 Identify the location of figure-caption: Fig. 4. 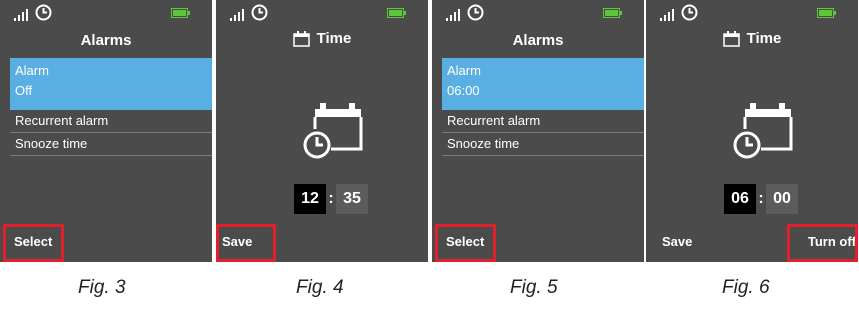
(320, 287).